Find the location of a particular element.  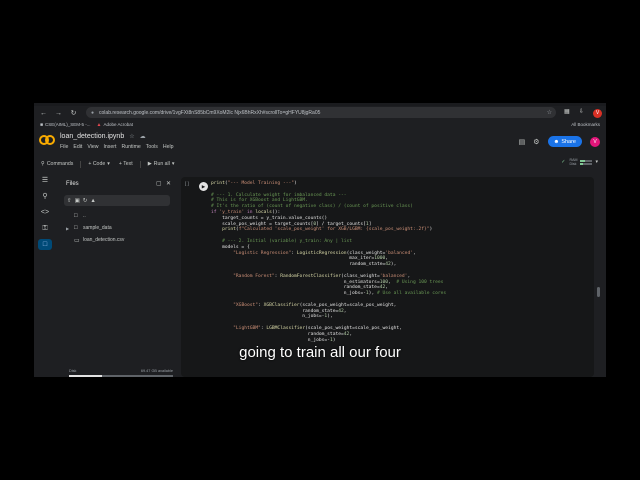

open-in-new-icon: ▢ is located at coordinates (159, 183).